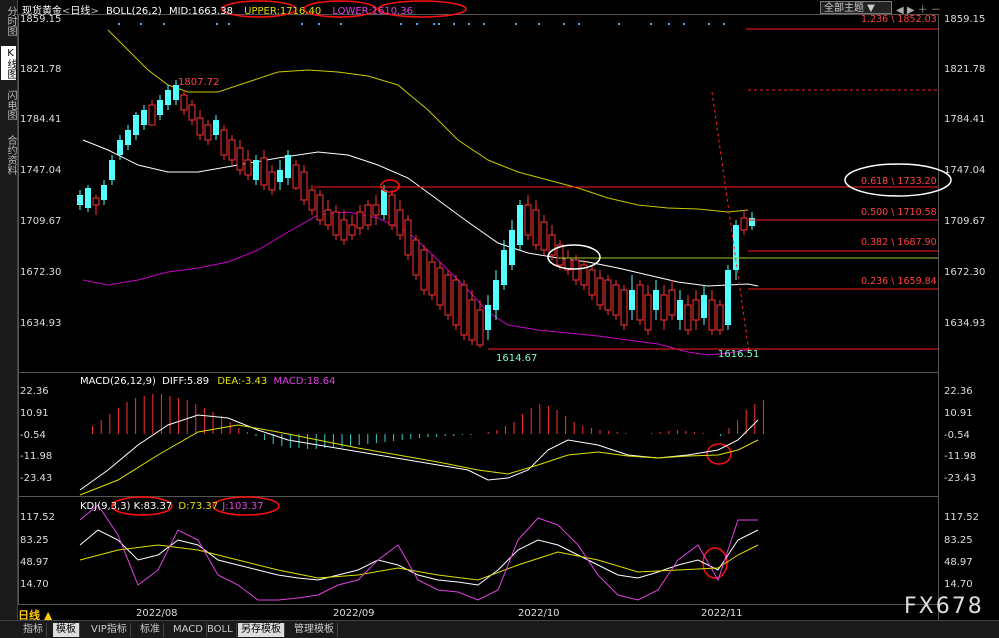  I want to click on tab-manage-template: 管理模板, so click(314, 630).